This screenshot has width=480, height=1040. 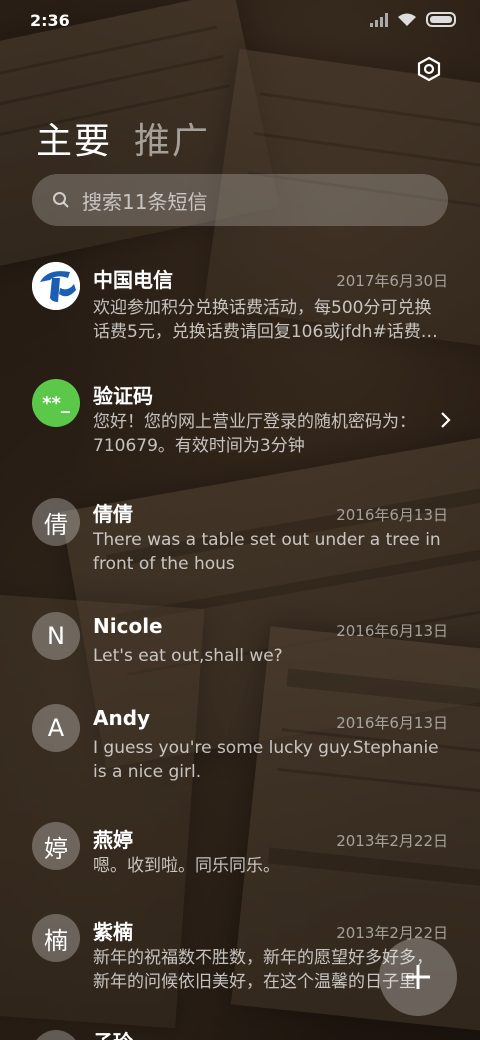 I want to click on tab-primary: 主要, so click(x=74, y=138).